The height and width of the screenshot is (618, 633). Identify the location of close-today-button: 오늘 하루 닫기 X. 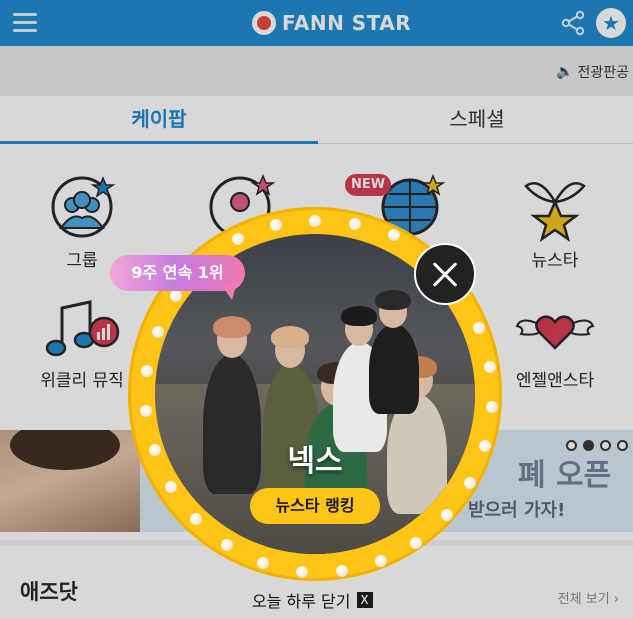
(312, 600).